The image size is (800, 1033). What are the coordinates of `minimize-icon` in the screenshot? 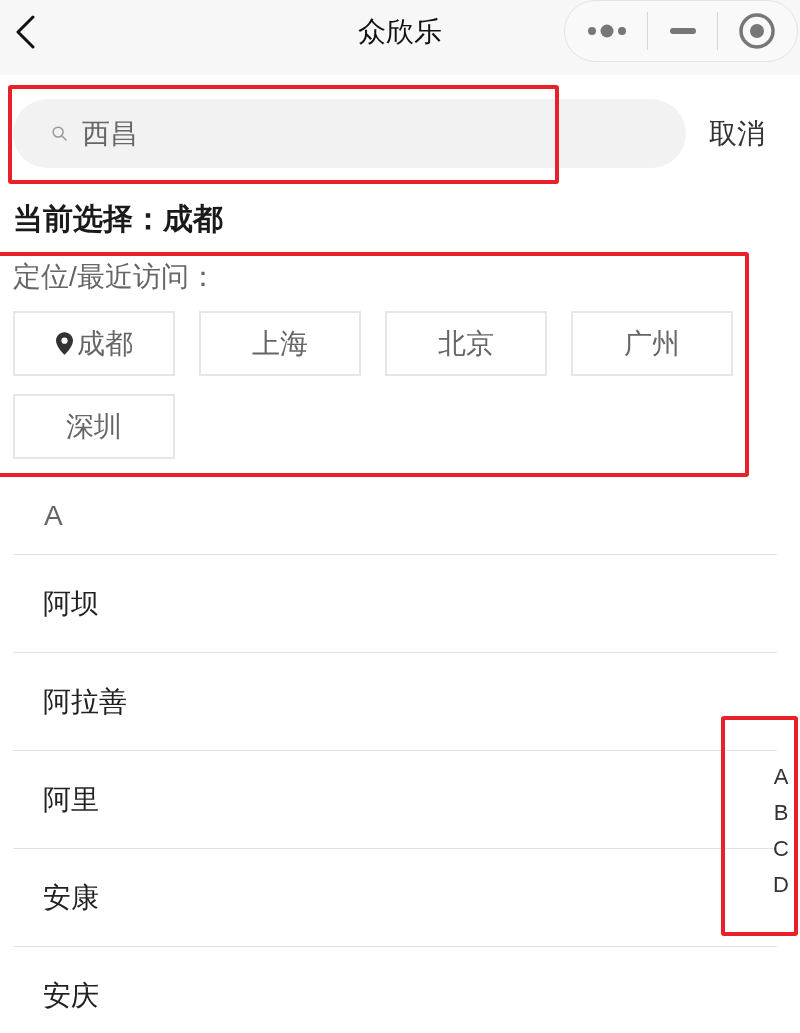 It's located at (682, 31).